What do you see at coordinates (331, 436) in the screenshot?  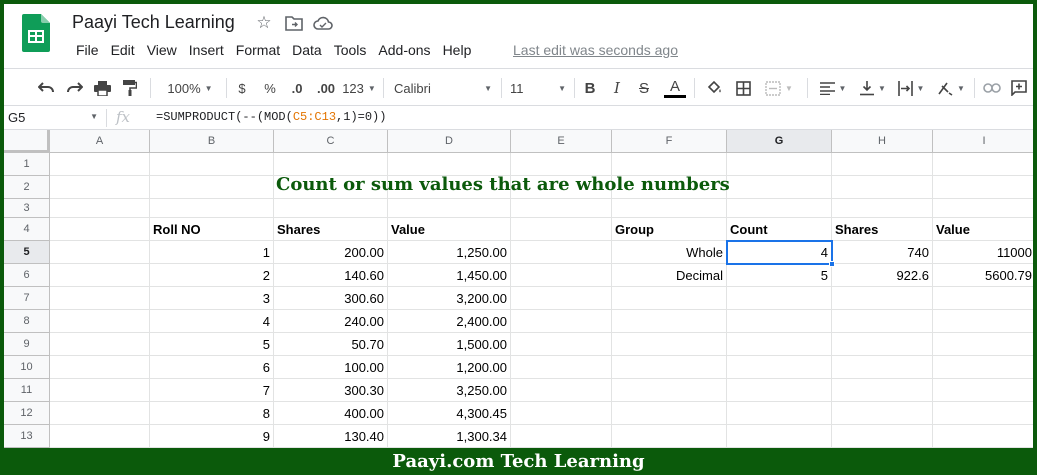 I see `cell-shares: 130.40` at bounding box center [331, 436].